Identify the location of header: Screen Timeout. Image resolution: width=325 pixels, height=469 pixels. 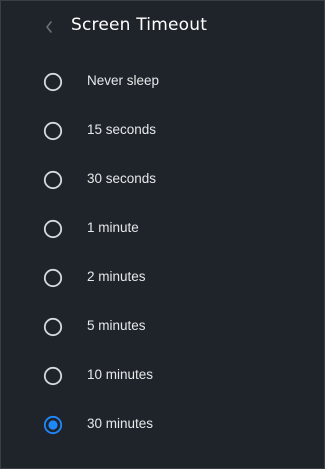
(162, 27).